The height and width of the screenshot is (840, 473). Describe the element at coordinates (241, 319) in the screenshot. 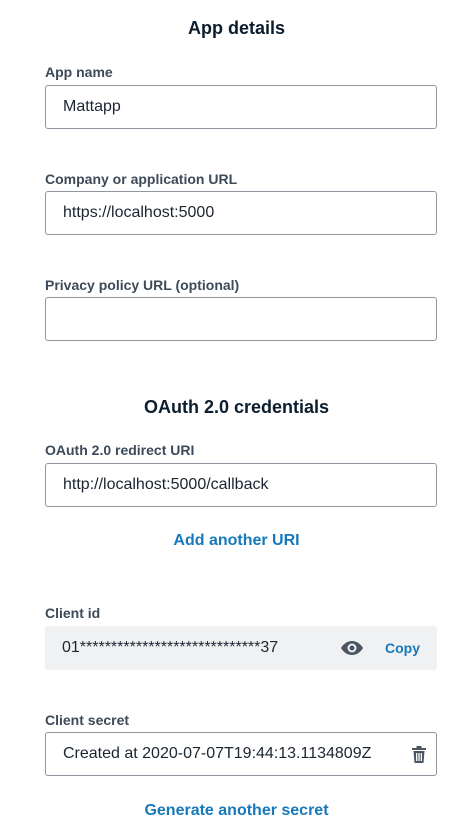

I see `privacy-url-input` at that location.